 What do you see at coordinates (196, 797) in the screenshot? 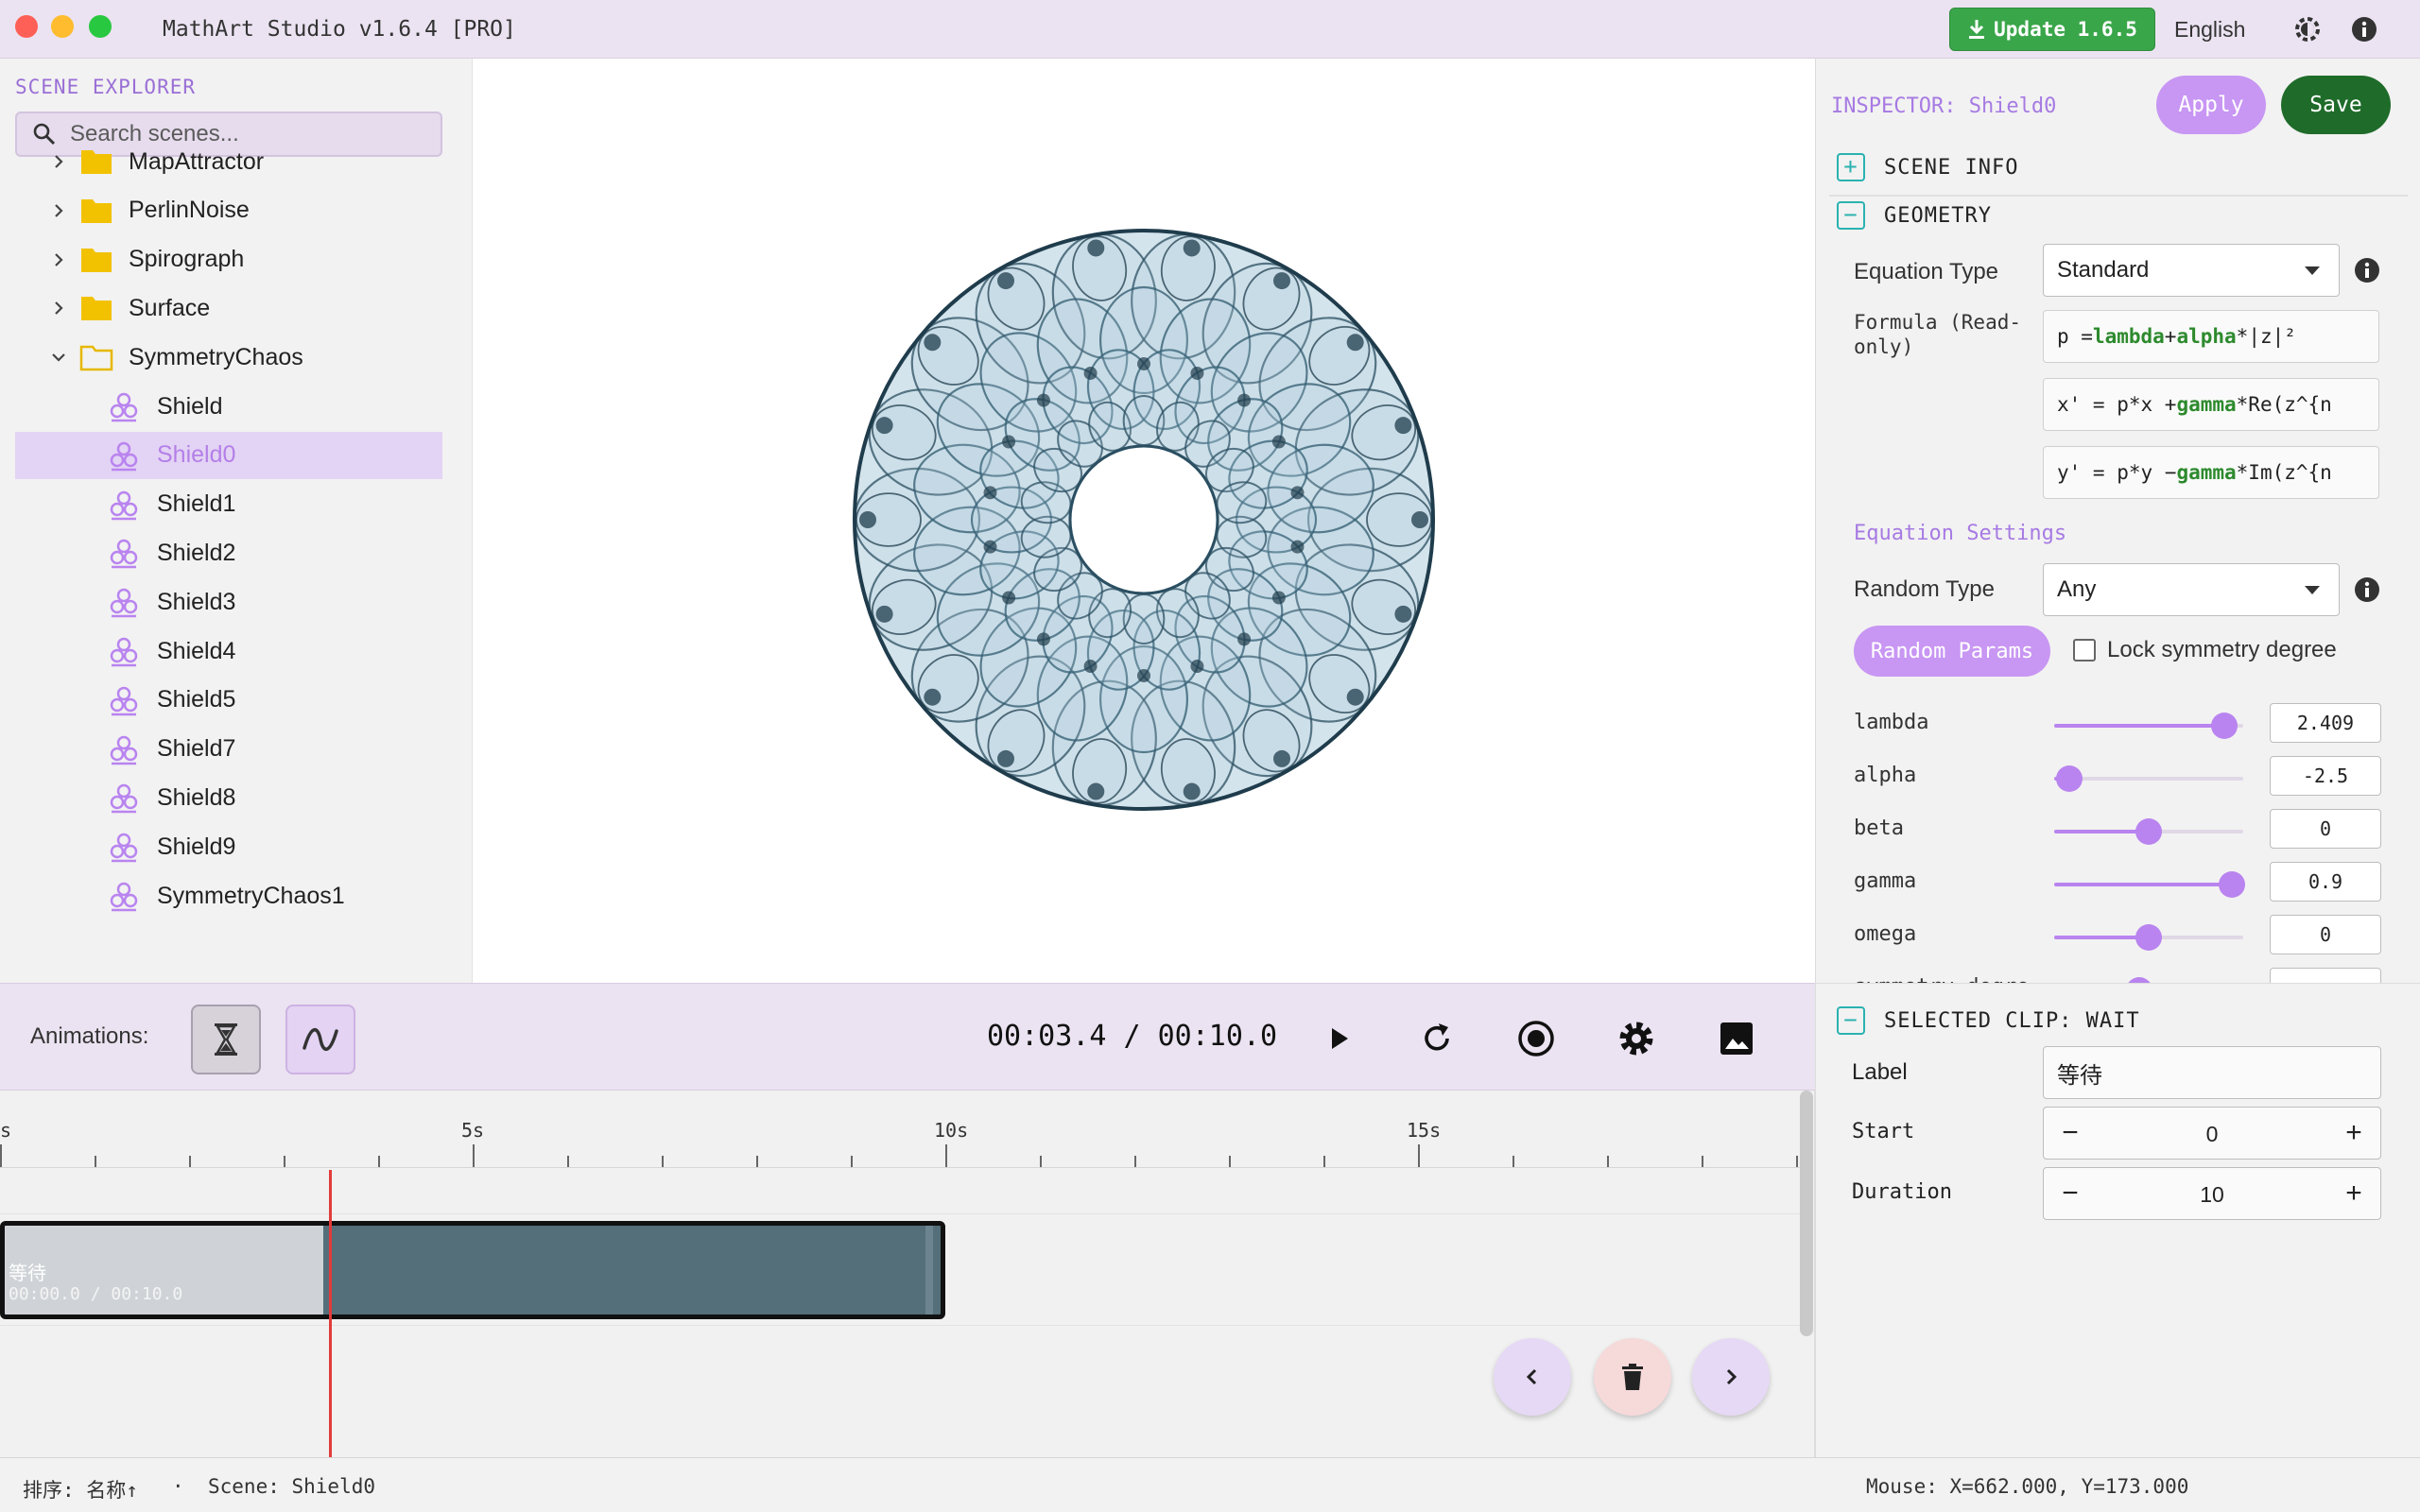
I see `tree-scene-label: Shield8` at bounding box center [196, 797].